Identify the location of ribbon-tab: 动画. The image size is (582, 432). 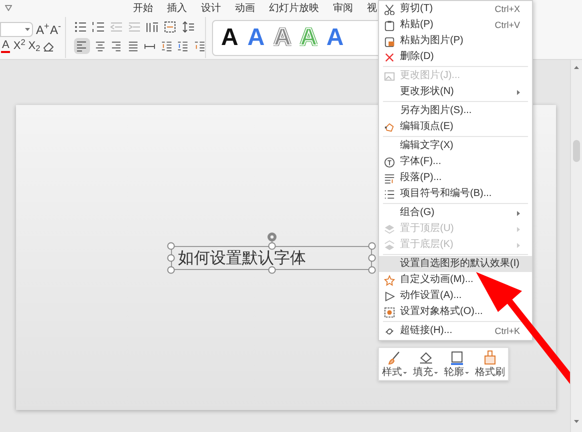
(245, 9).